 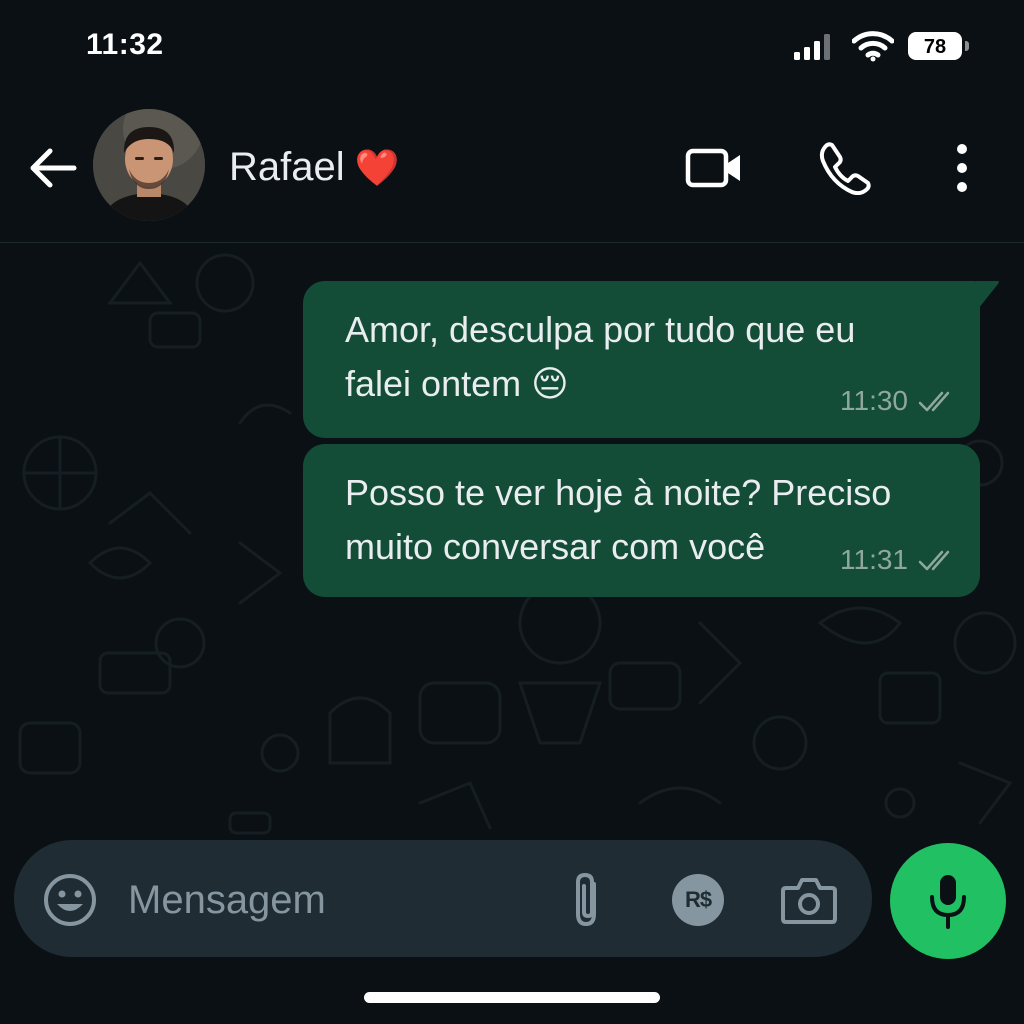 I want to click on video-camera-icon, so click(x=714, y=168).